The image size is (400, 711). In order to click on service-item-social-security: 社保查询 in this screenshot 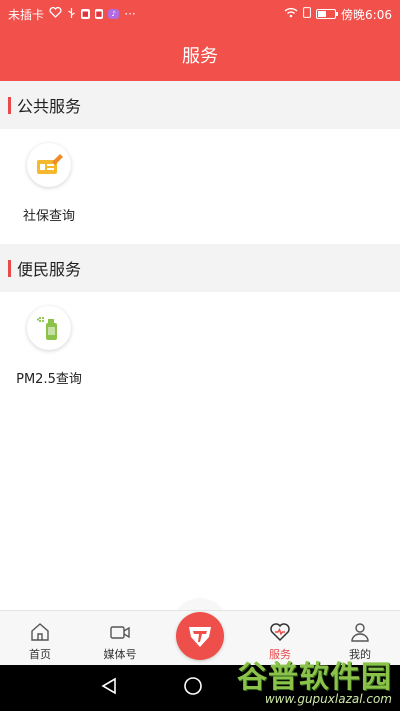, I will do `click(49, 183)`.